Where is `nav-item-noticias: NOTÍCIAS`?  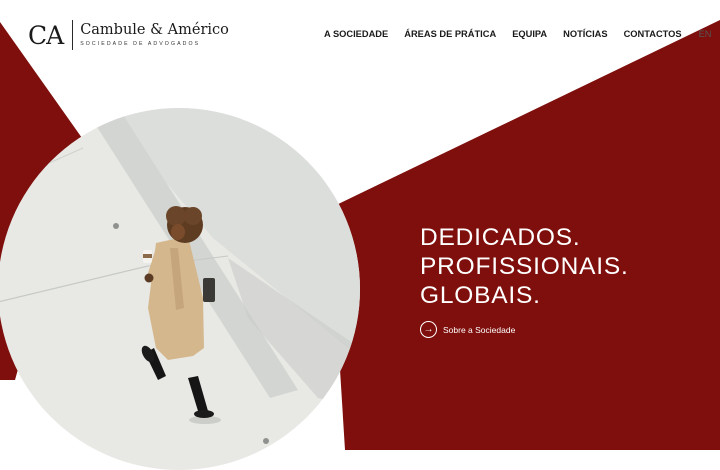
nav-item-noticias: NOTÍCIAS is located at coordinates (585, 34).